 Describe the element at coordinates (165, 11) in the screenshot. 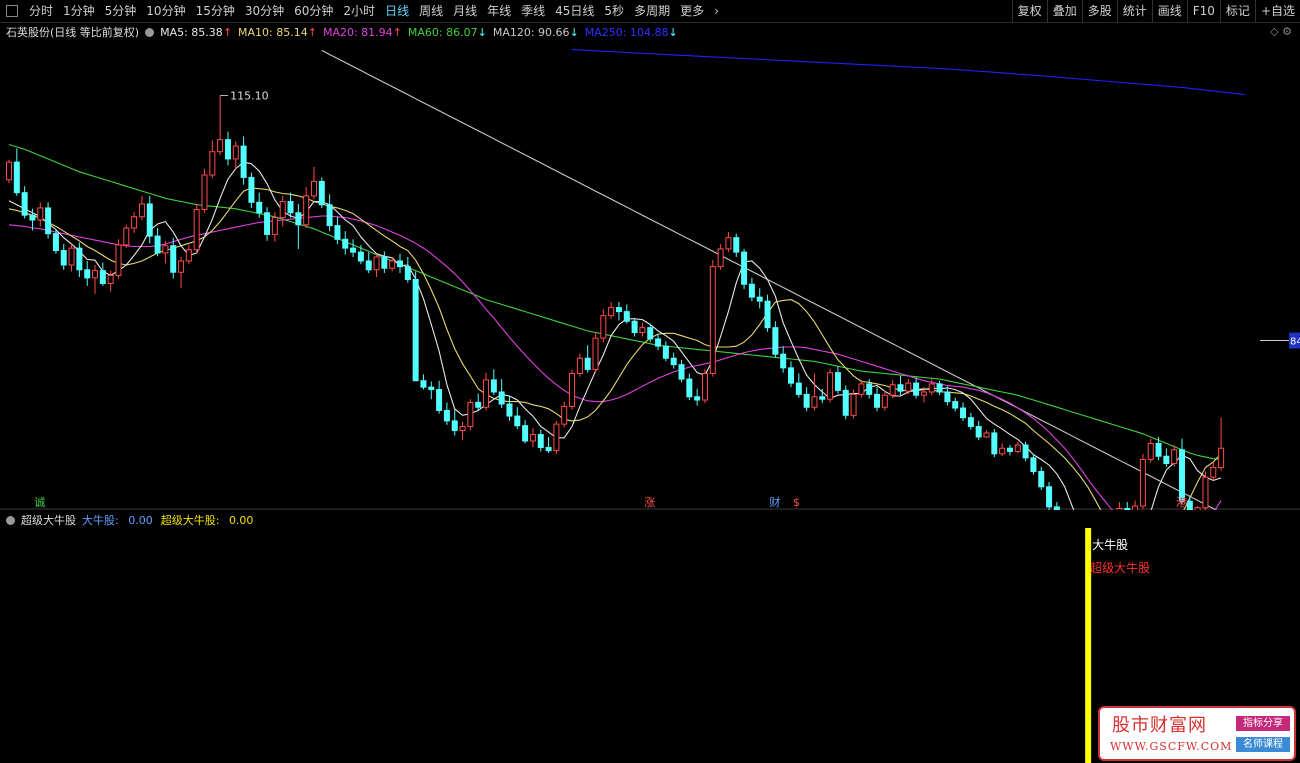

I see `period-tab-3: 10分钟` at that location.